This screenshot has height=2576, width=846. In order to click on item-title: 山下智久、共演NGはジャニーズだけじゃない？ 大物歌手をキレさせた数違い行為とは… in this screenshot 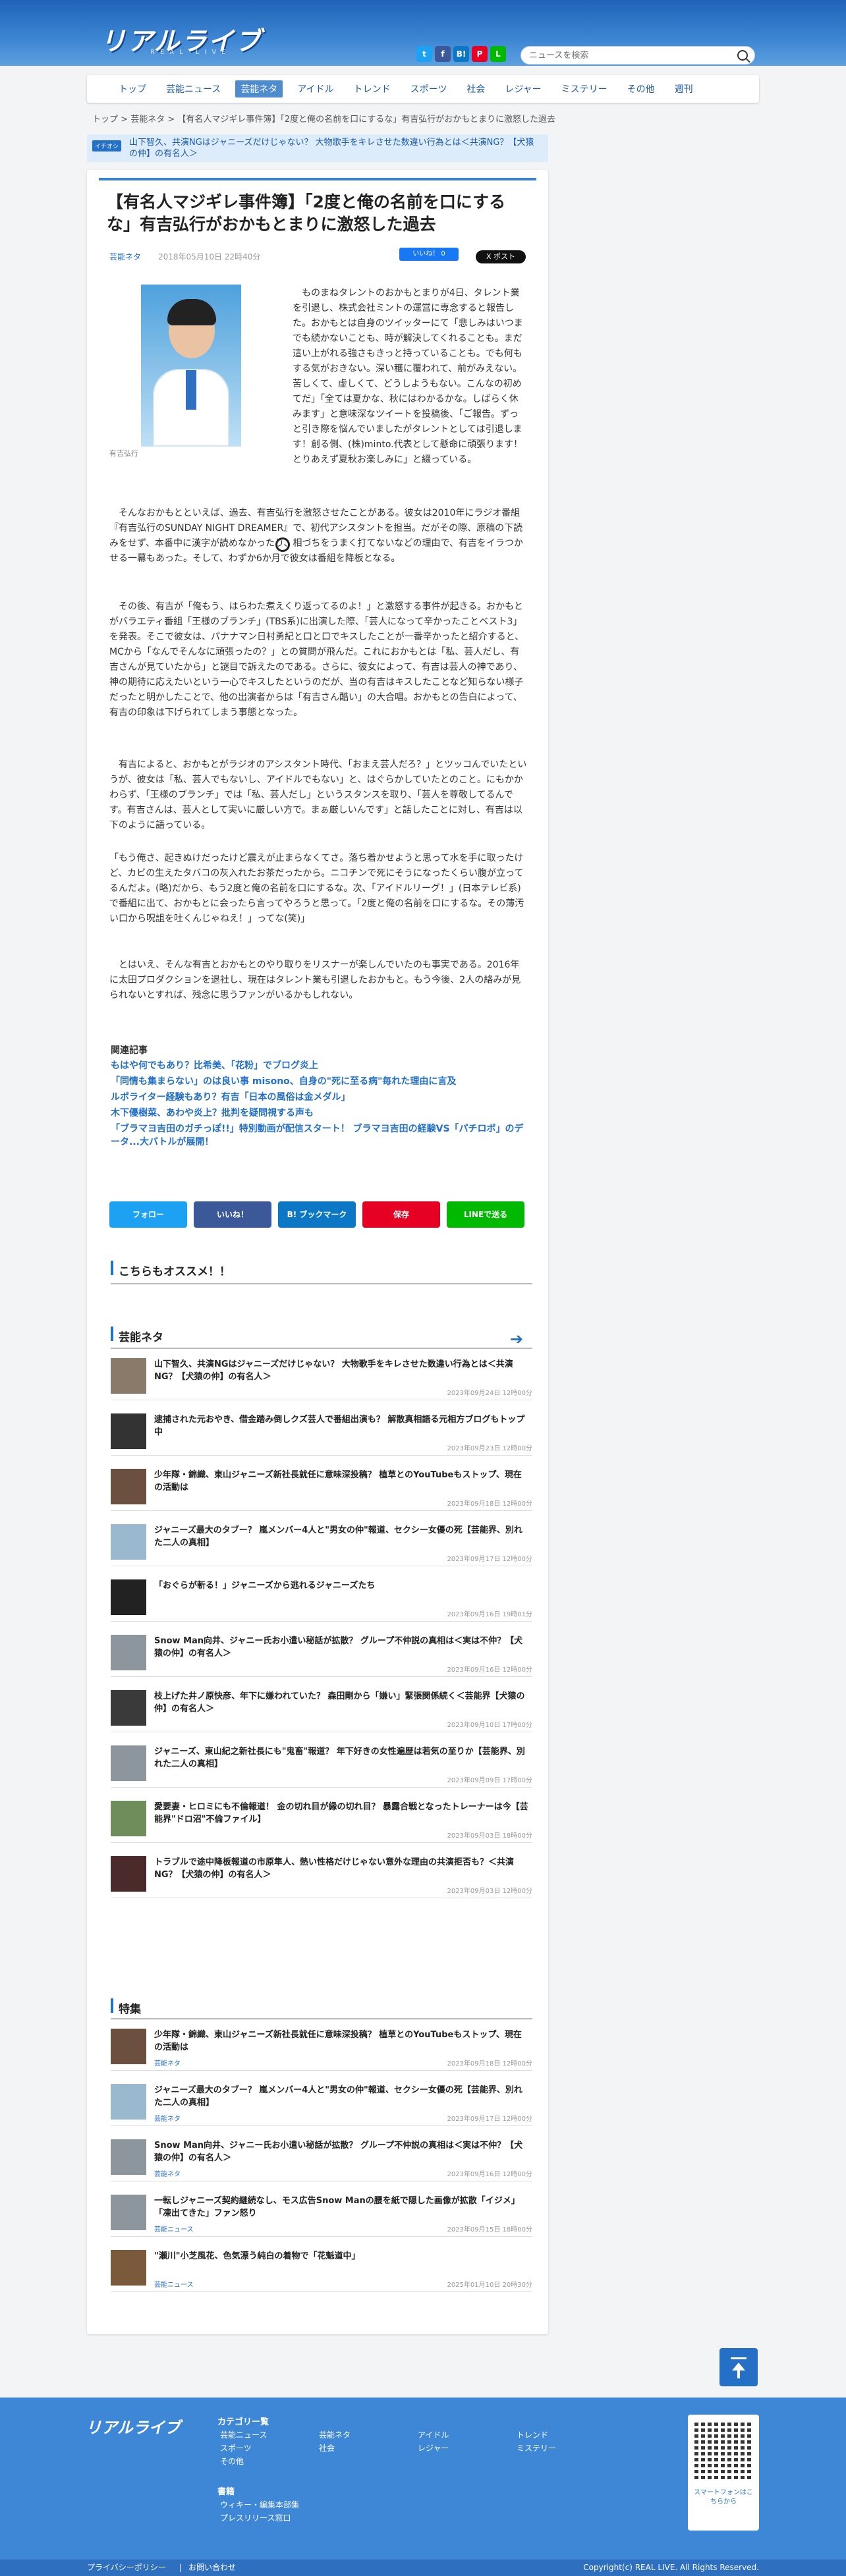, I will do `click(342, 1370)`.